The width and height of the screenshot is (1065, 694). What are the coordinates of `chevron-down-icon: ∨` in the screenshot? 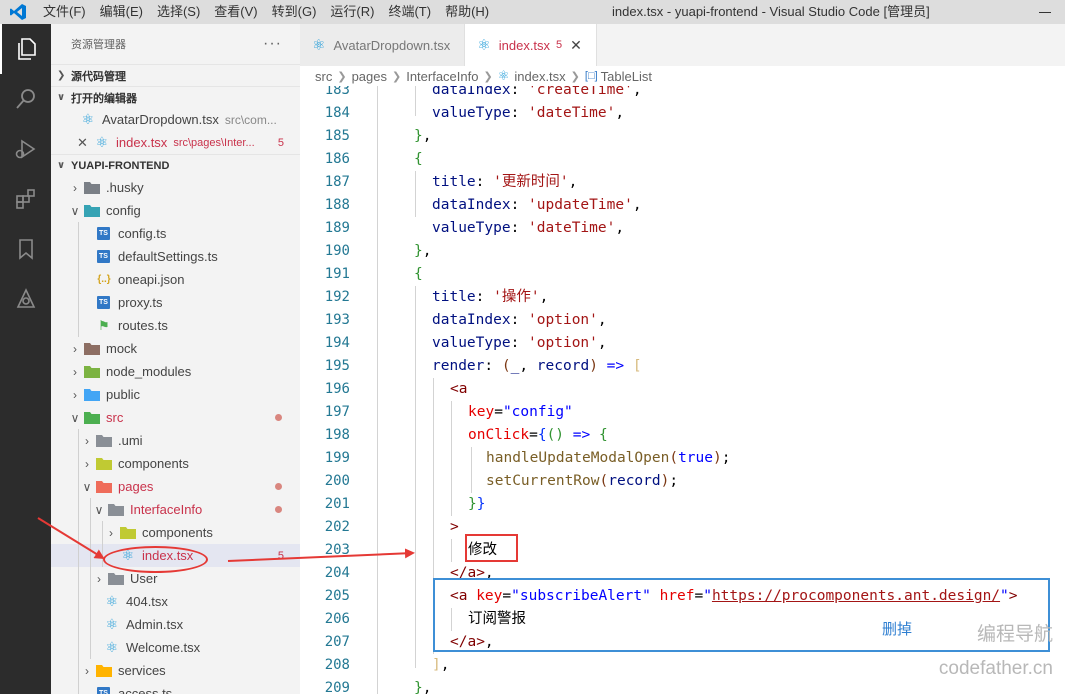 It's located at (75, 210).